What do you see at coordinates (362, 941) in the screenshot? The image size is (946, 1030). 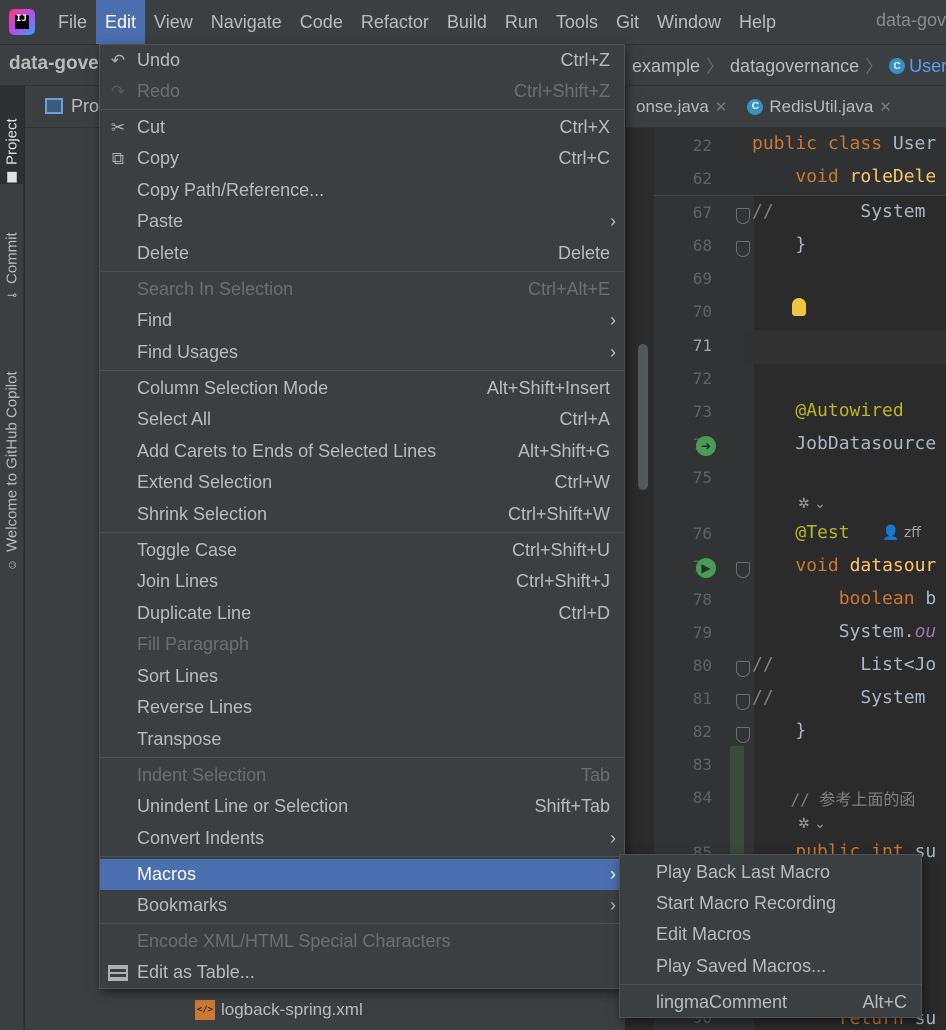 I see `menu-item-encode-xml: Encode XML/HTML Special Characters` at bounding box center [362, 941].